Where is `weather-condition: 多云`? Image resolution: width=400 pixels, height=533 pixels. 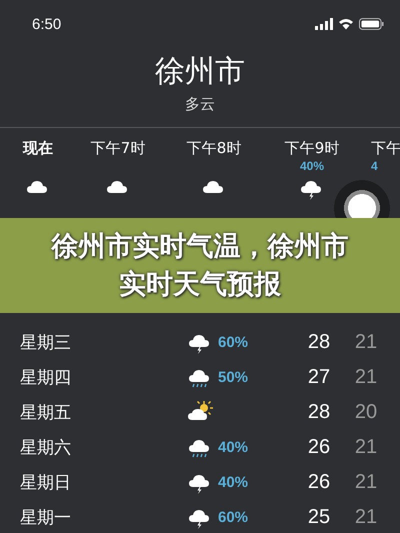 weather-condition: 多云 is located at coordinates (200, 104).